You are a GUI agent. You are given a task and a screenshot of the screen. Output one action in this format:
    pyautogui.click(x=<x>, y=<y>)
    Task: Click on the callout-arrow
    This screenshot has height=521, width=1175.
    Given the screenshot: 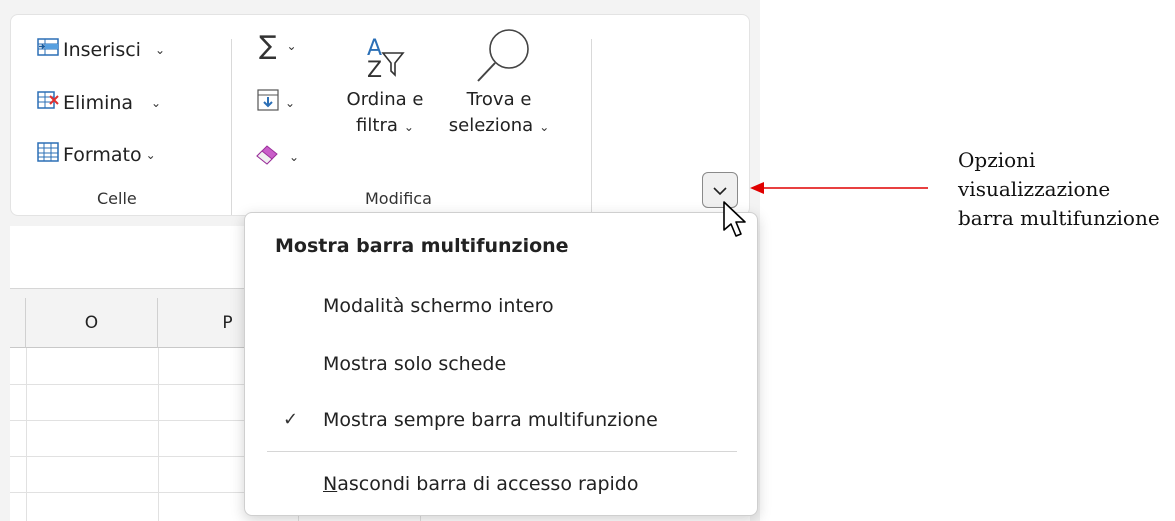 What is the action you would take?
    pyautogui.click(x=843, y=190)
    